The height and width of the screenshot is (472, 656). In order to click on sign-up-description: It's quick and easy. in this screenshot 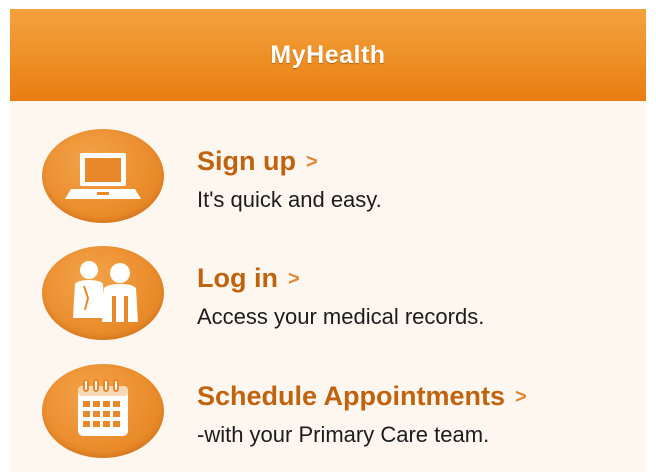, I will do `click(289, 199)`.